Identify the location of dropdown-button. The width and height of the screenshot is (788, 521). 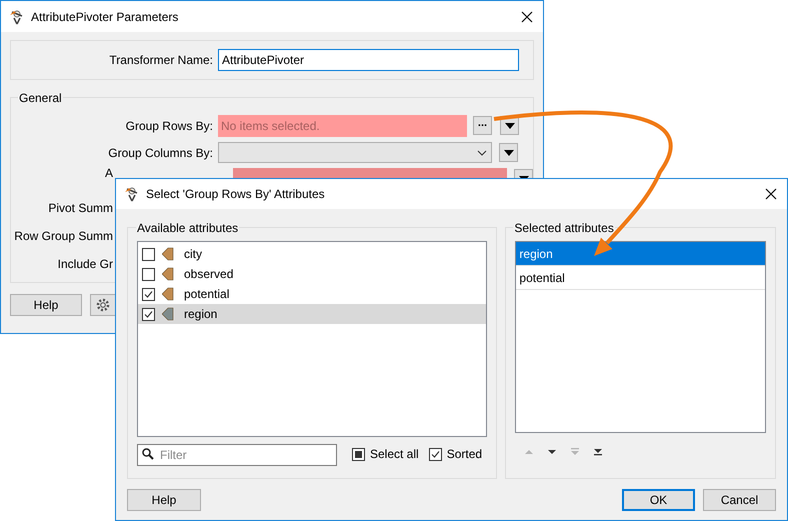
(508, 152).